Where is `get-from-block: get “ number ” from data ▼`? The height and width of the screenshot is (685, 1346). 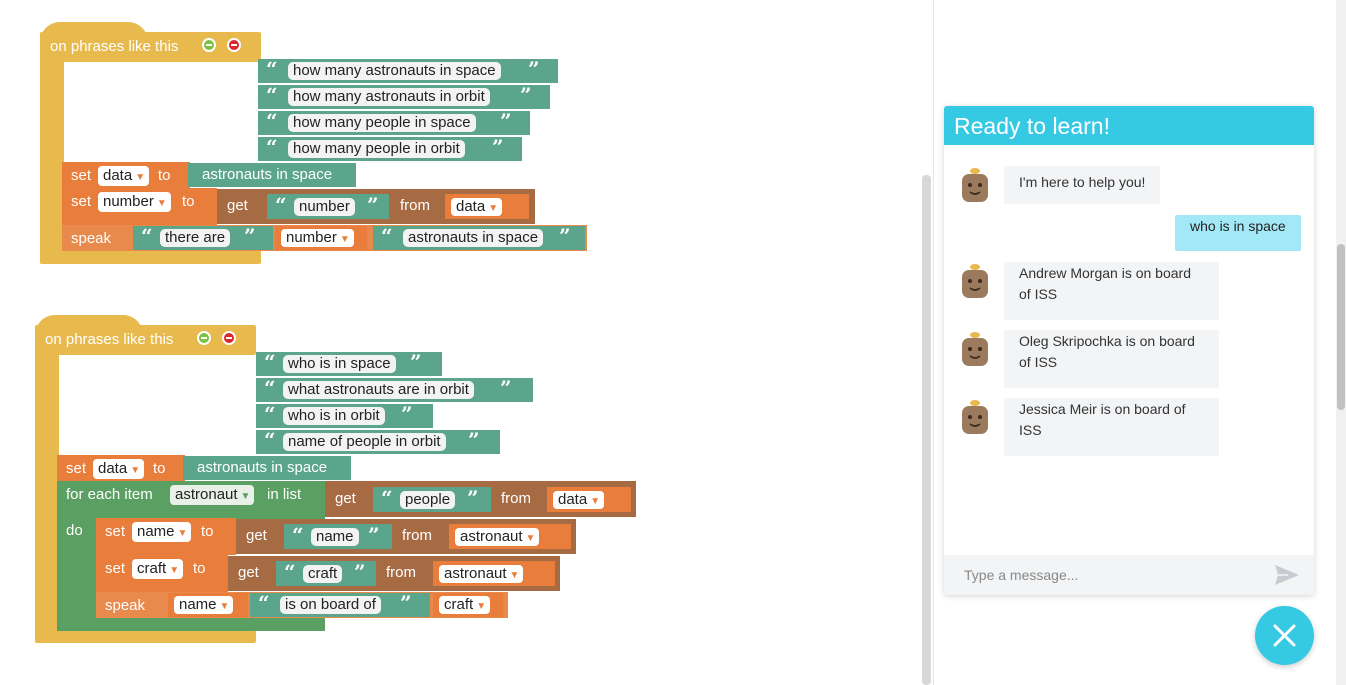
get-from-block: get “ number ” from data ▼ is located at coordinates (376, 206).